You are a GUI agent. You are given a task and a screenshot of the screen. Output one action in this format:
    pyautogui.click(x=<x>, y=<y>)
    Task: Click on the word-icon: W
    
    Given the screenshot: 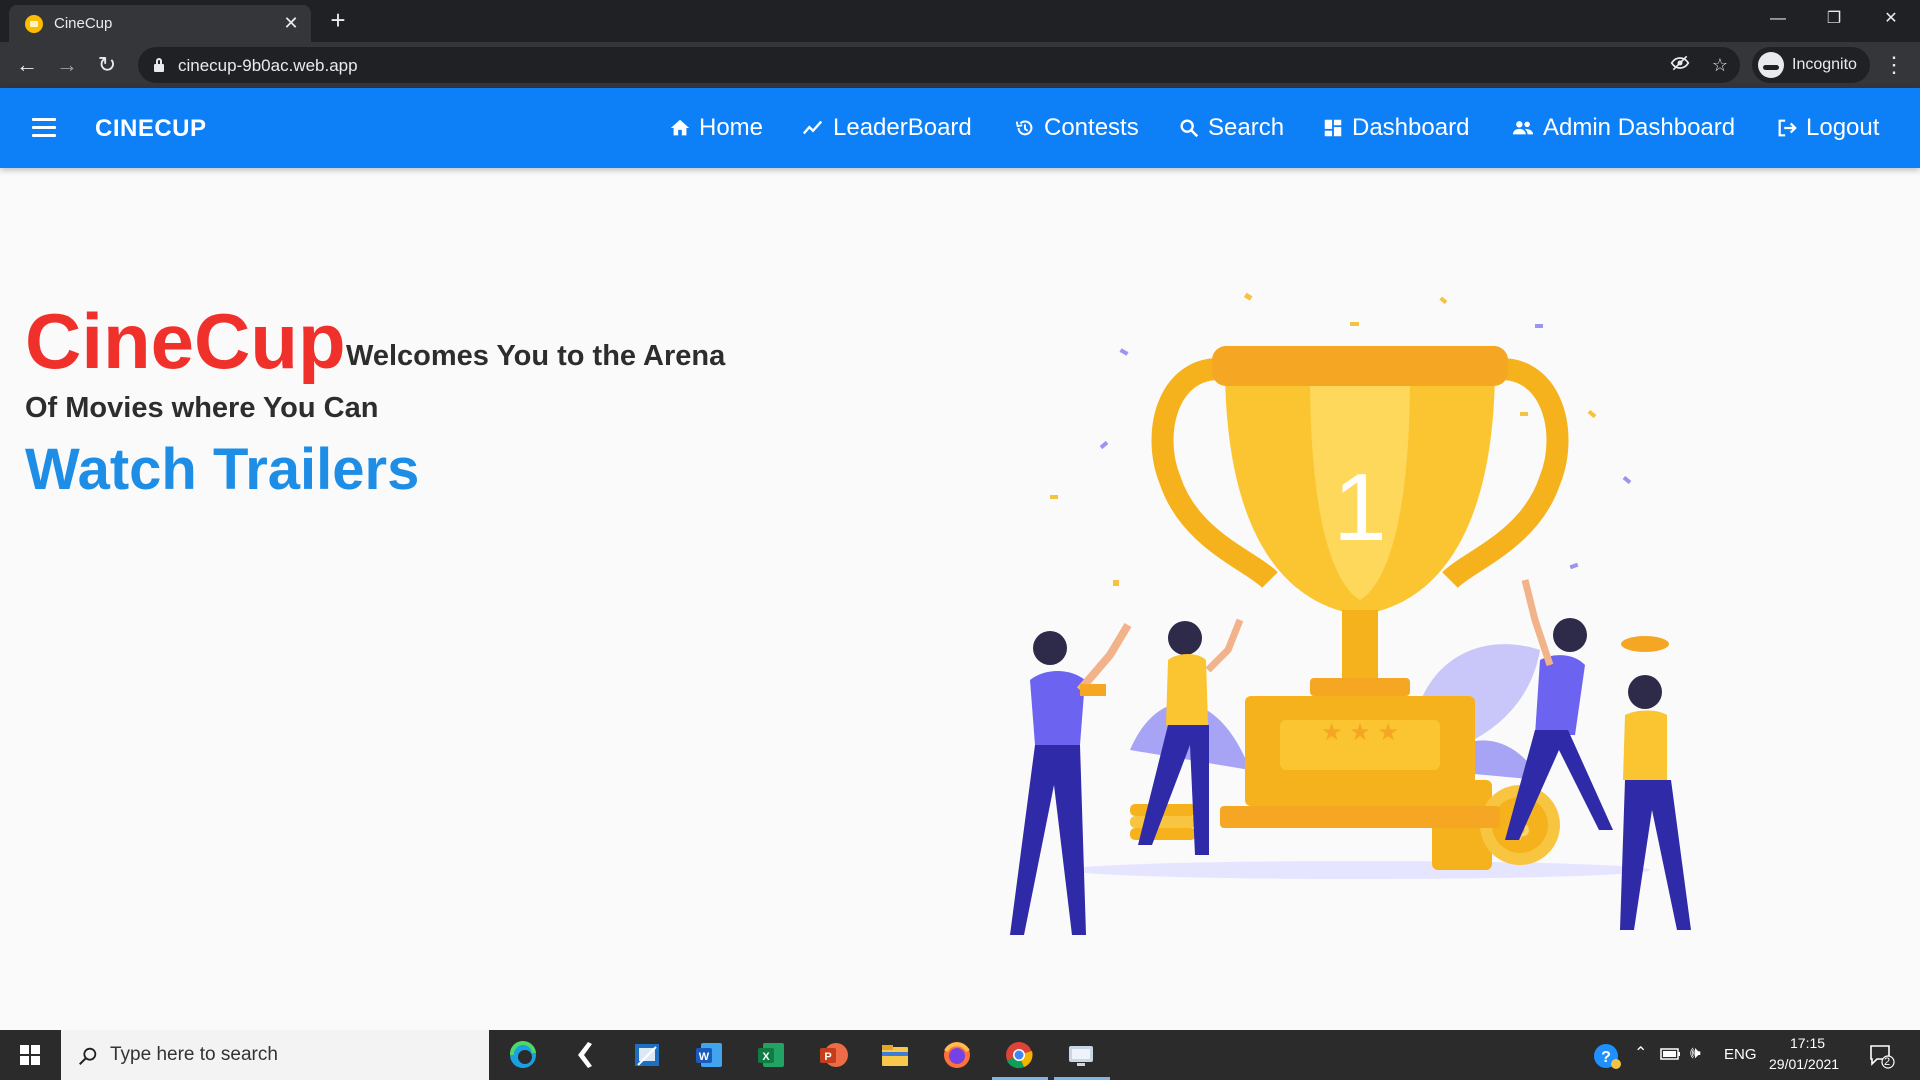 What is the action you would take?
    pyautogui.click(x=709, y=1055)
    